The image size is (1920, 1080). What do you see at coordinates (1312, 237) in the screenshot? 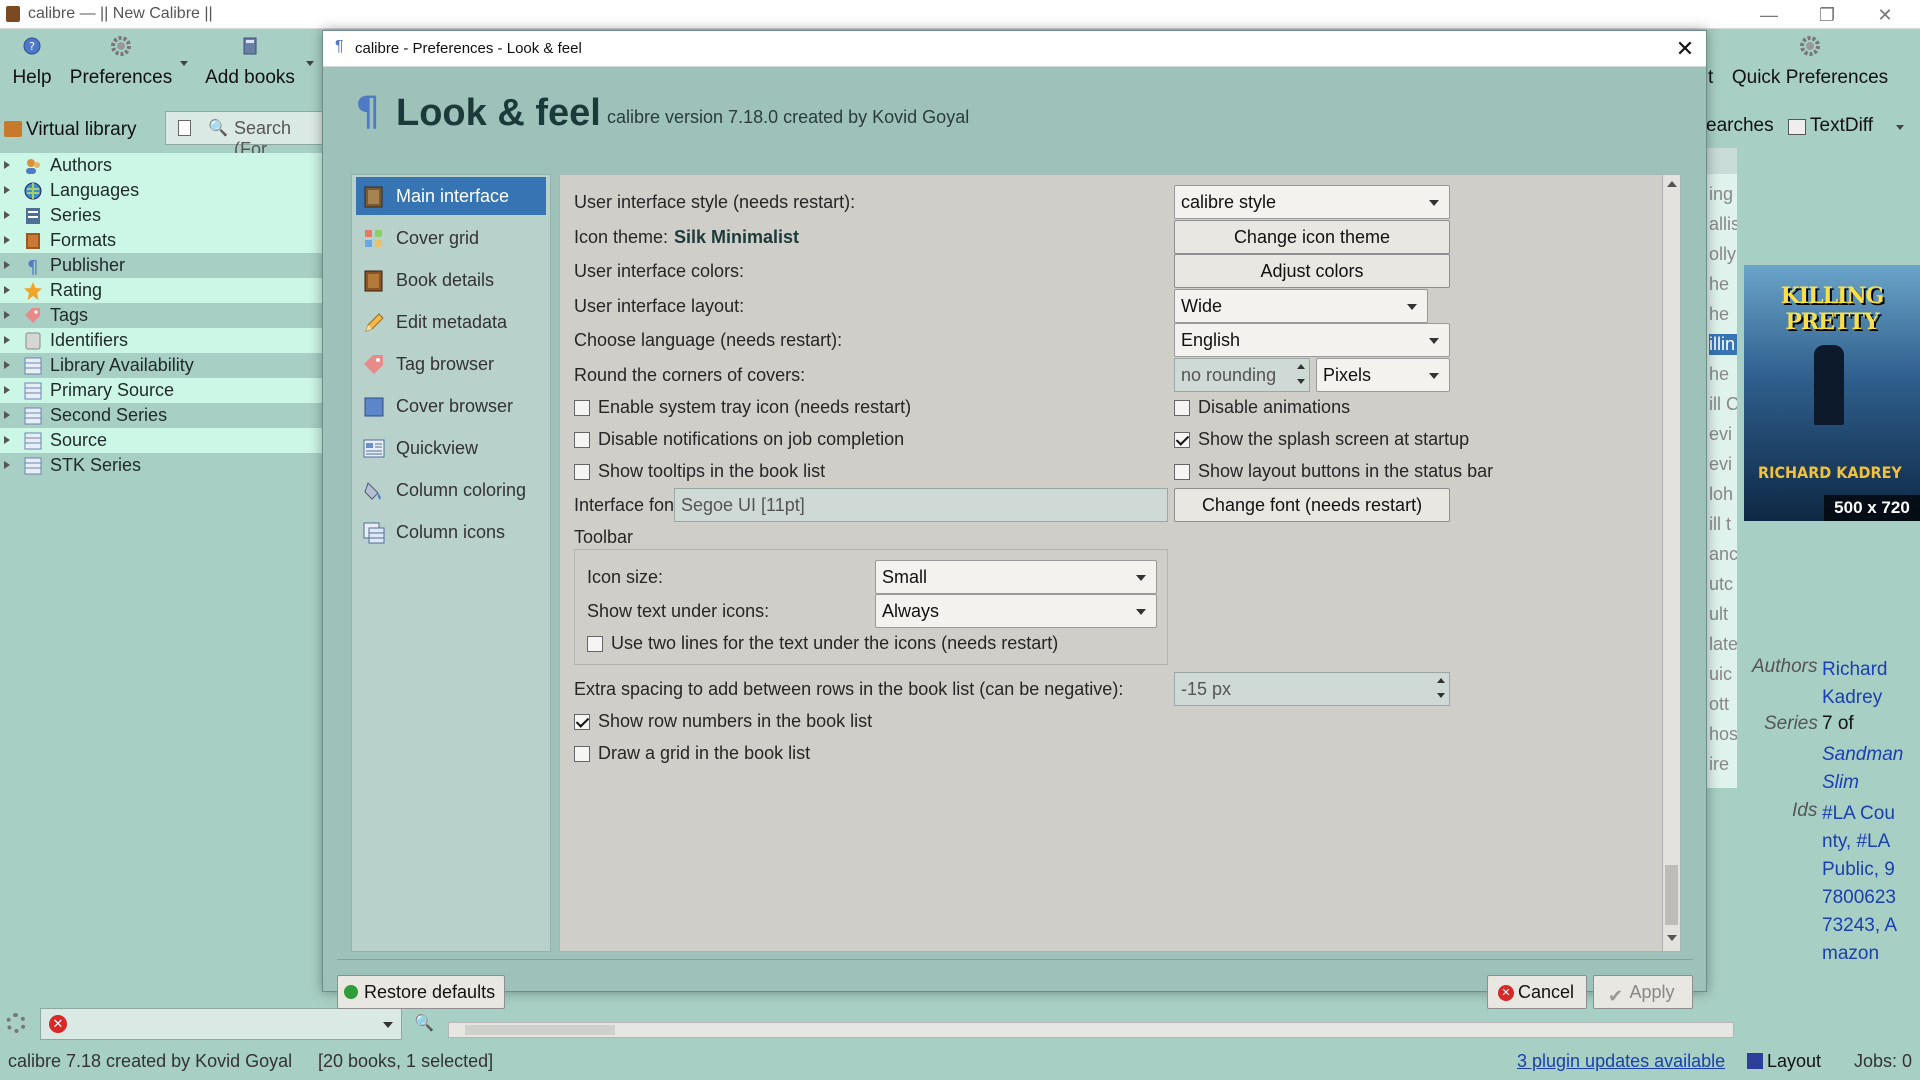
I see `change-icon-theme-button: Change icon theme` at bounding box center [1312, 237].